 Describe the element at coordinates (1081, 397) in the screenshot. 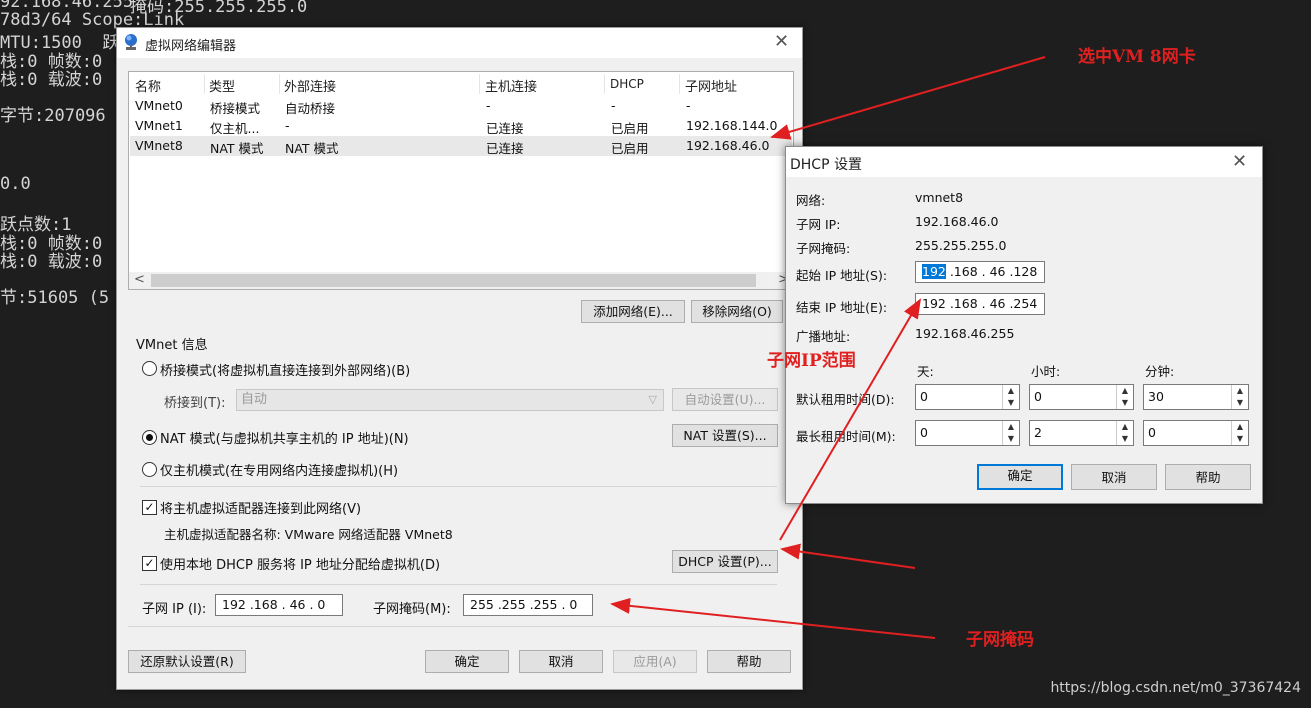

I see `default-lease-hours: 0 ▲ ▼` at that location.